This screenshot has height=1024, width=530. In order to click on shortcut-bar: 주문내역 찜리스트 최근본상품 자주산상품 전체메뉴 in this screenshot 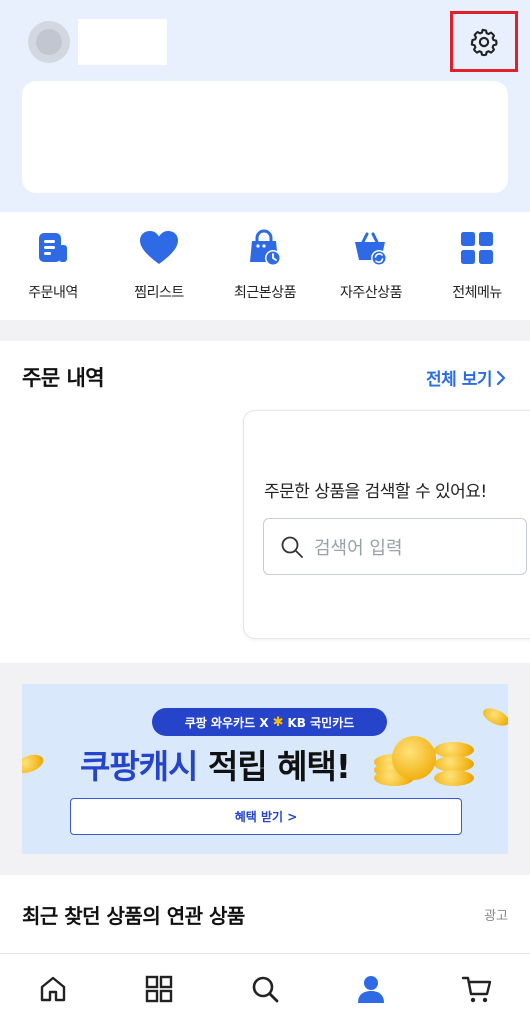, I will do `click(265, 266)`.